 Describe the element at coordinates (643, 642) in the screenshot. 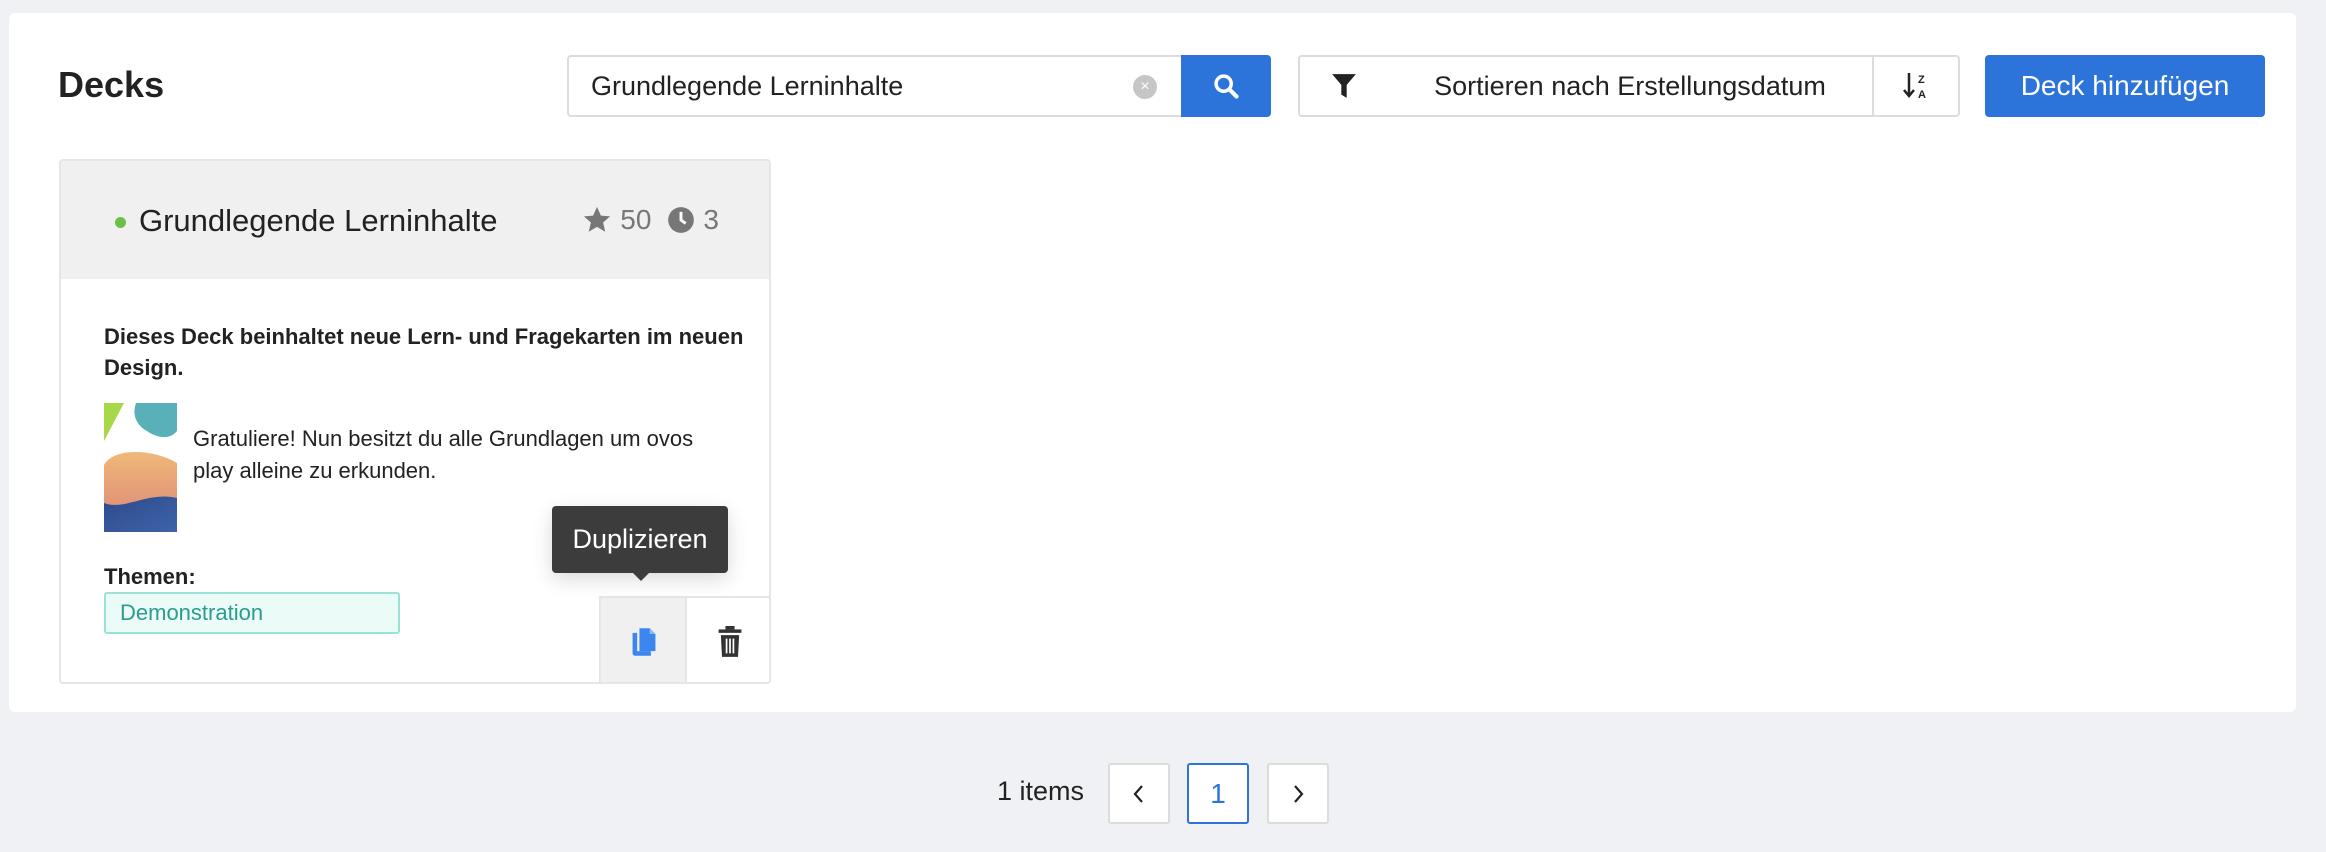

I see `copy-icon` at that location.